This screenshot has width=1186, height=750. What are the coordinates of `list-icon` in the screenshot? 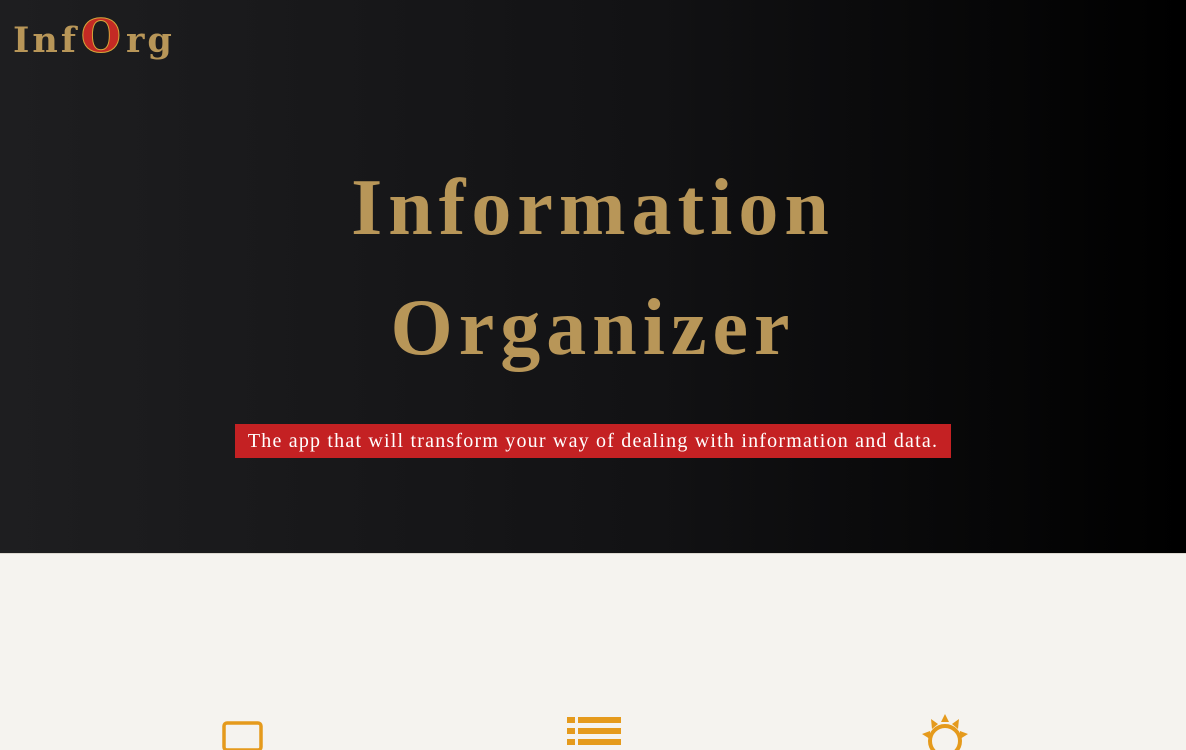 It's located at (594, 731).